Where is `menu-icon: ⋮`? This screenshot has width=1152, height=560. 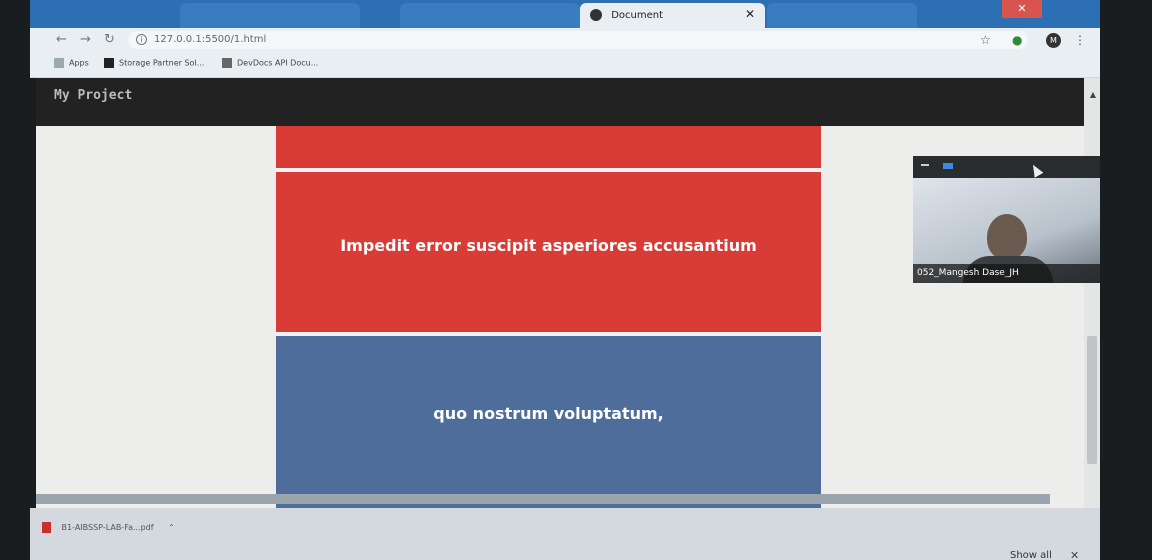 menu-icon: ⋮ is located at coordinates (1080, 40).